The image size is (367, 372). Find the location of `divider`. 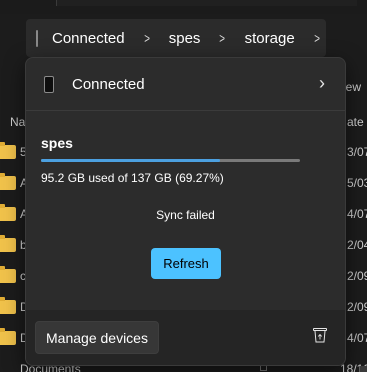

divider is located at coordinates (185, 110).